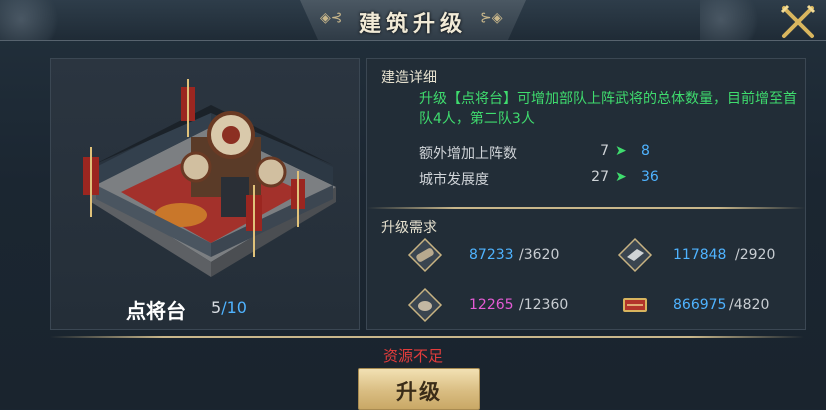  What do you see at coordinates (735, 20) in the screenshot?
I see `dragon-ornament-right` at bounding box center [735, 20].